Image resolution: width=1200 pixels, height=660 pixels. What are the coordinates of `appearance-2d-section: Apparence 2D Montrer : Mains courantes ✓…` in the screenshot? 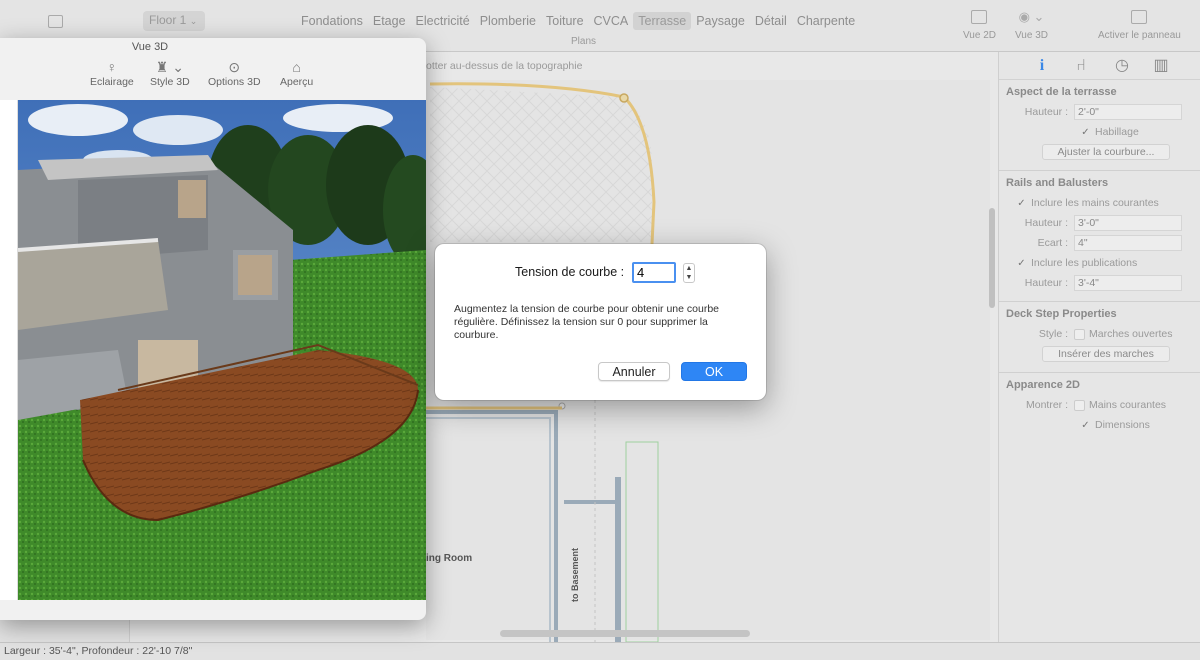 It's located at (1099, 408).